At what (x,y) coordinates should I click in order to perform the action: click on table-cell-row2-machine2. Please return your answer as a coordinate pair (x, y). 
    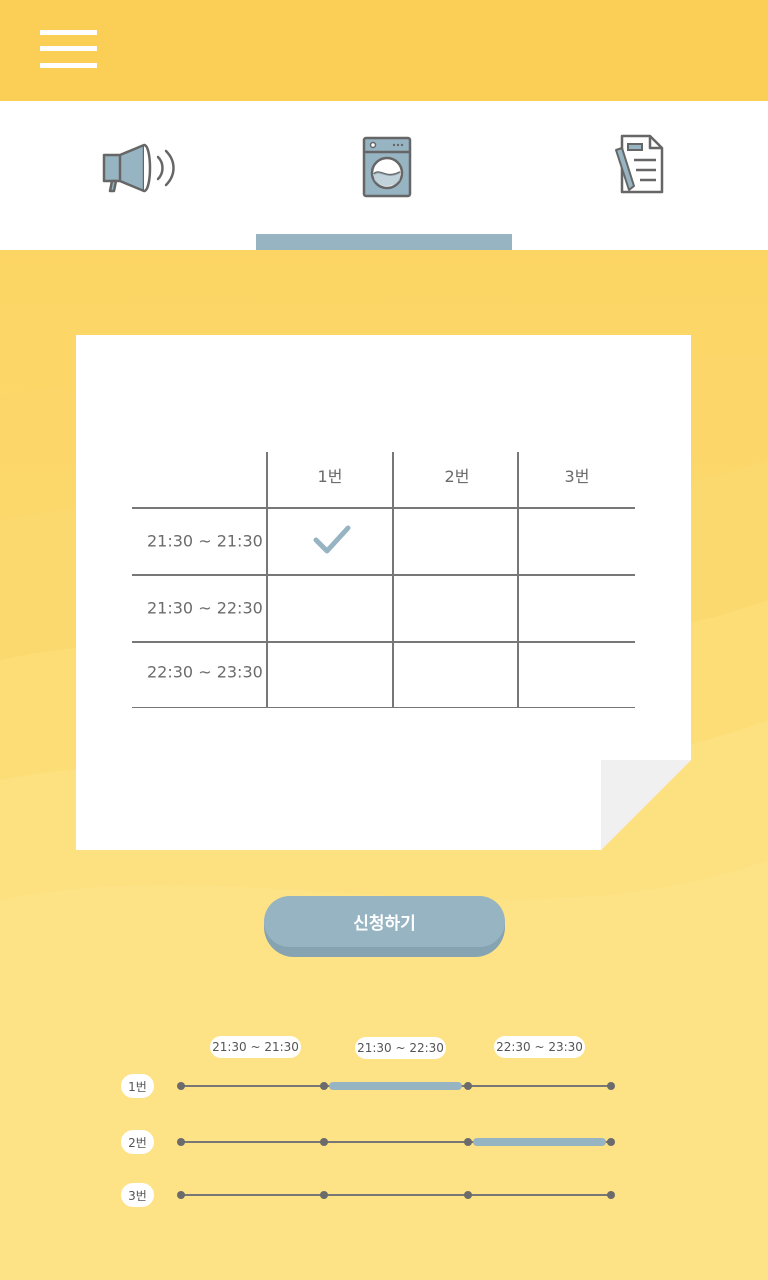
    Looking at the image, I should click on (455, 608).